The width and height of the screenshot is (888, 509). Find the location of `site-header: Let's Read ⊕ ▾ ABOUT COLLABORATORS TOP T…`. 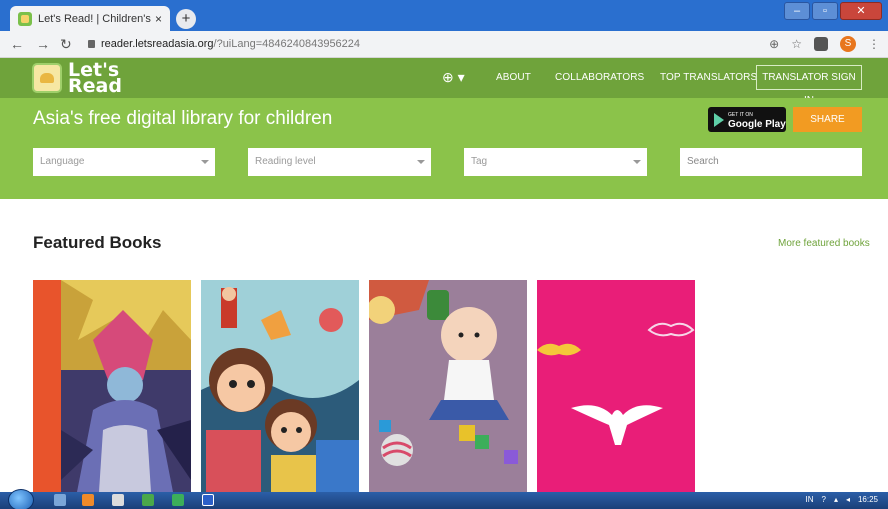

site-header: Let's Read ⊕ ▾ ABOUT COLLABORATORS TOP T… is located at coordinates (444, 82).